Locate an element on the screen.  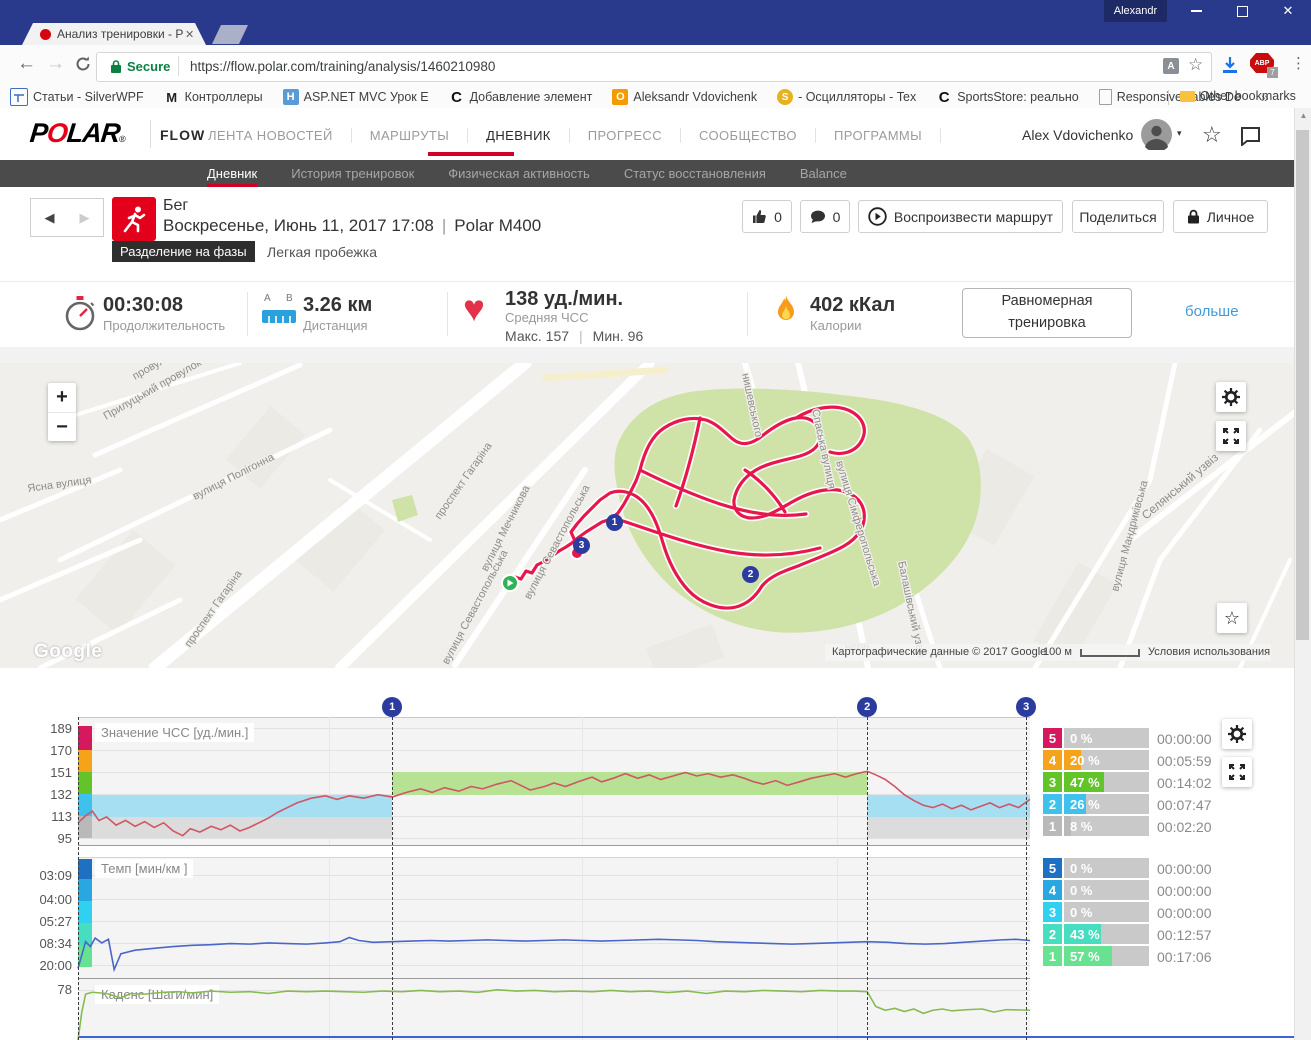
user-name: Alex Vdovichenko is located at coordinates (1077, 135).